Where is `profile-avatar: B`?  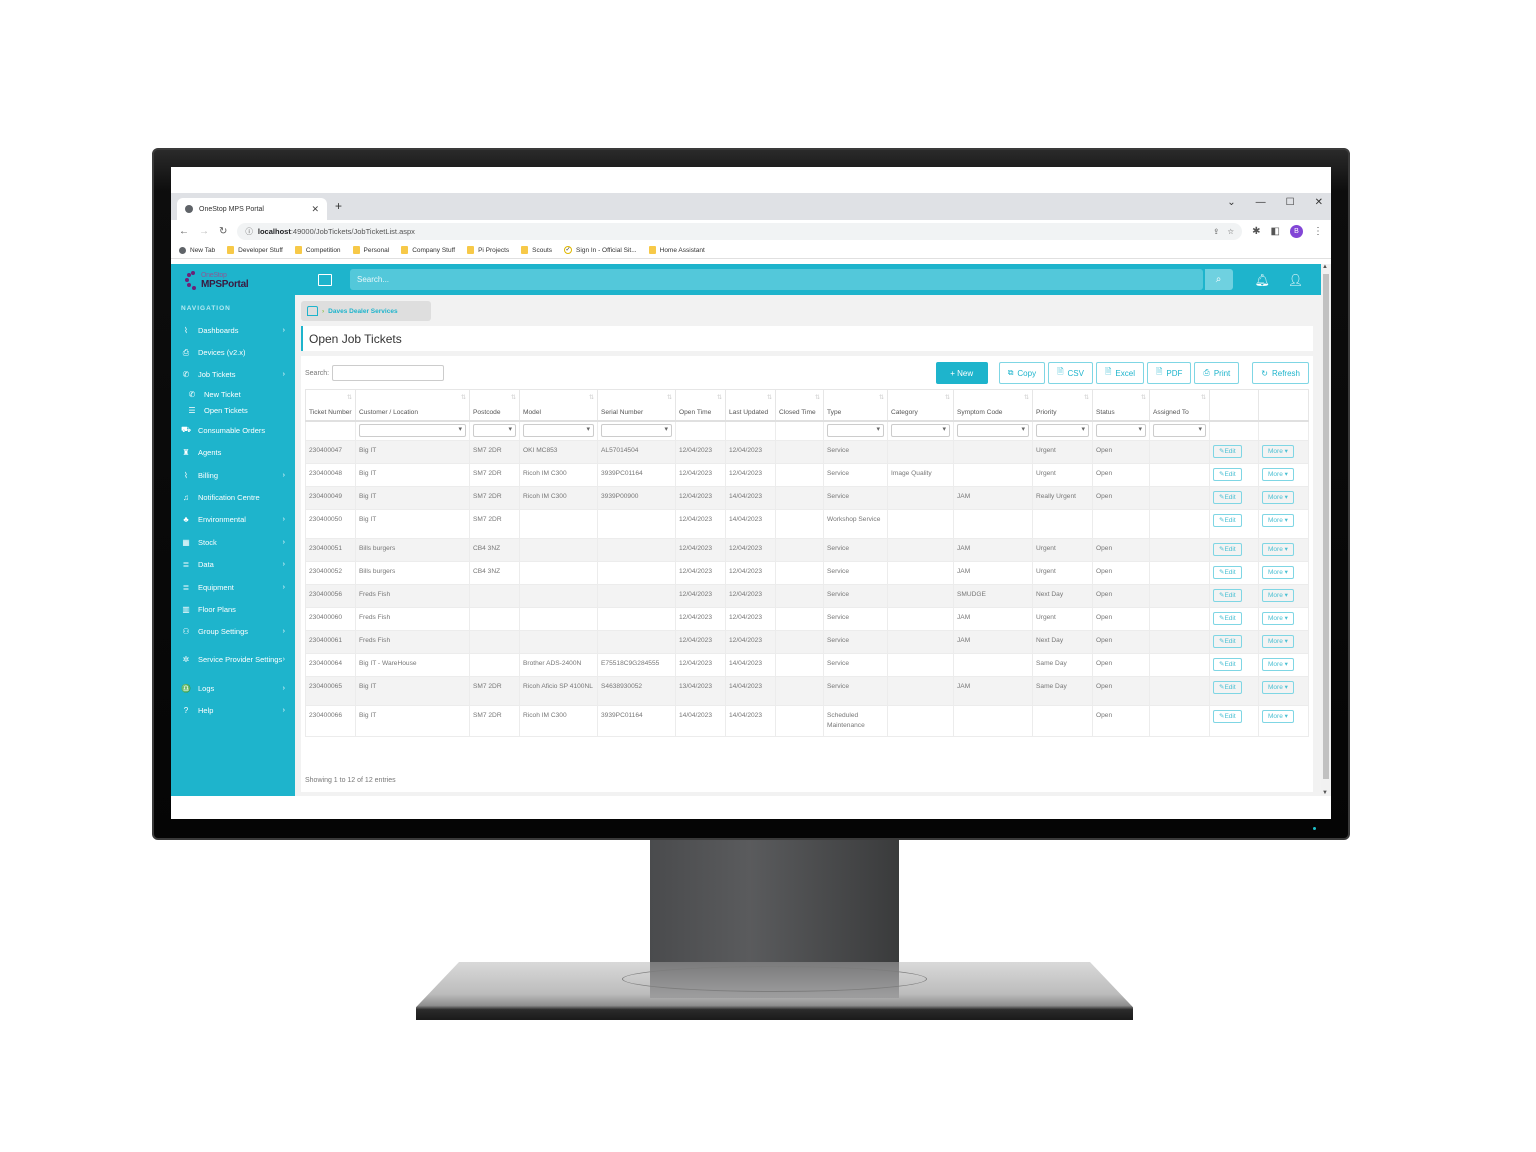 profile-avatar: B is located at coordinates (1296, 231).